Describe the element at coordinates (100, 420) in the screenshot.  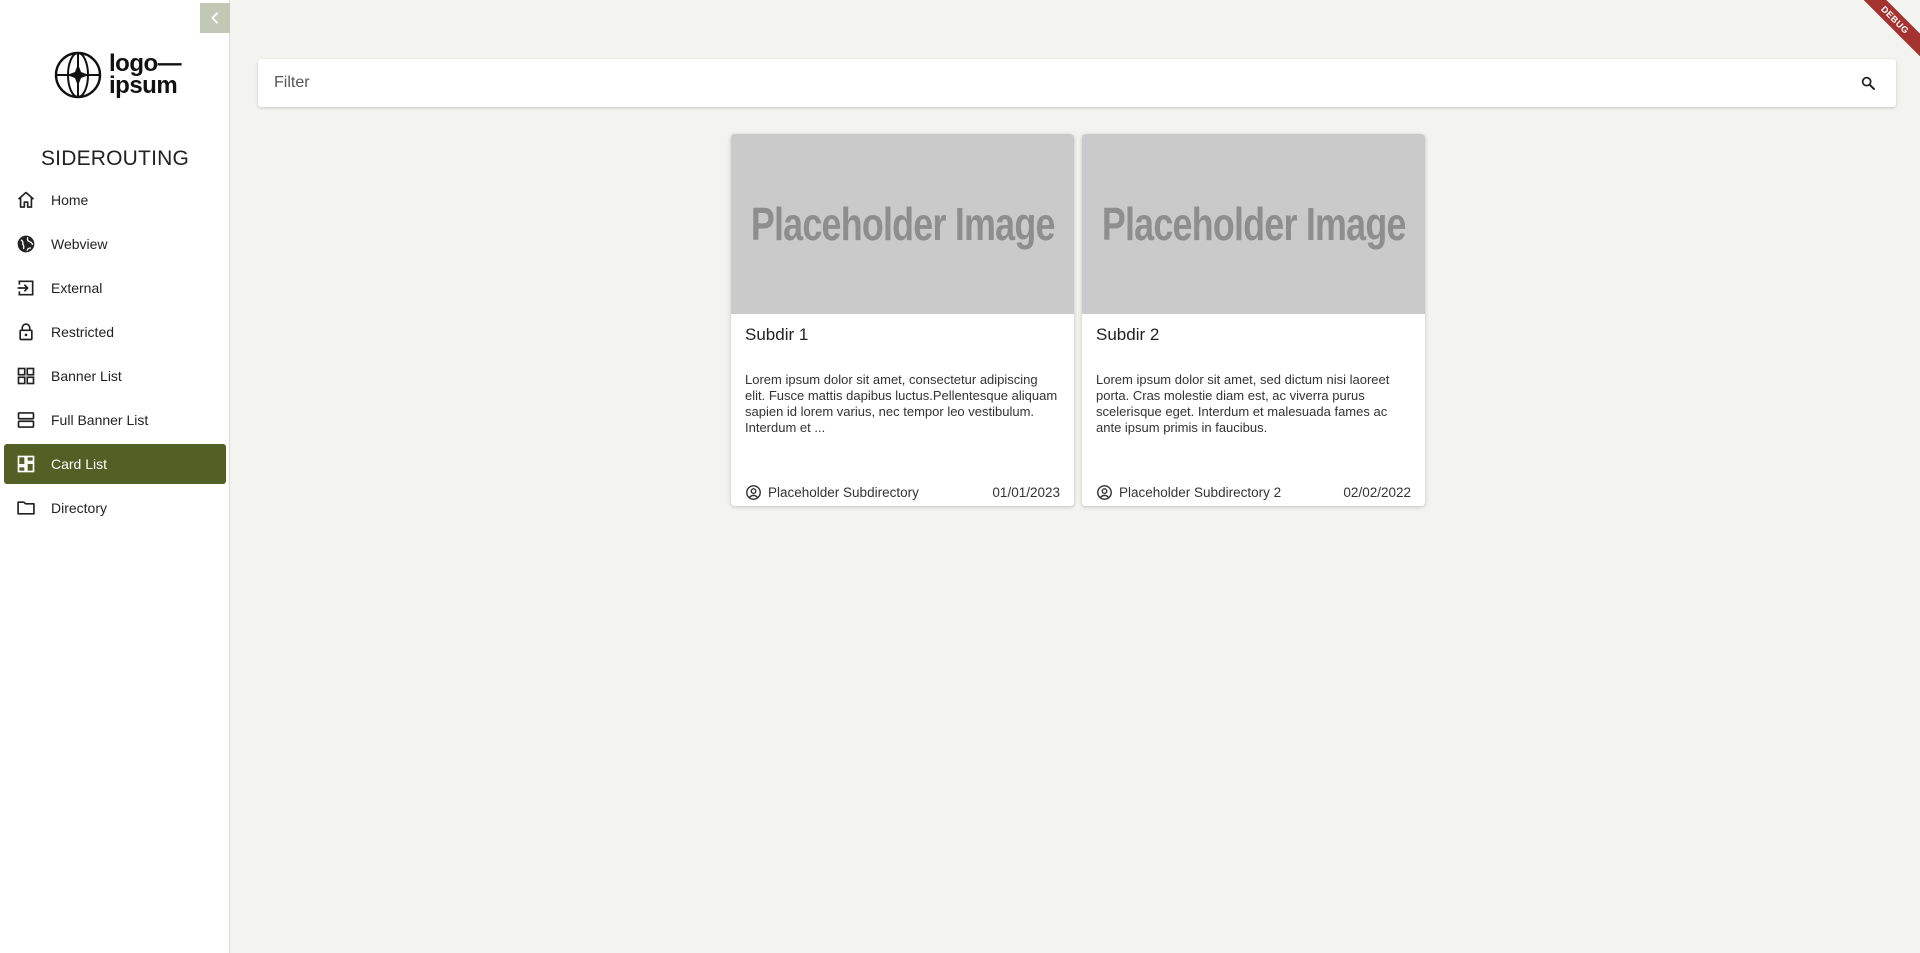
I see `sidebar-item-label: Full Banner List` at that location.